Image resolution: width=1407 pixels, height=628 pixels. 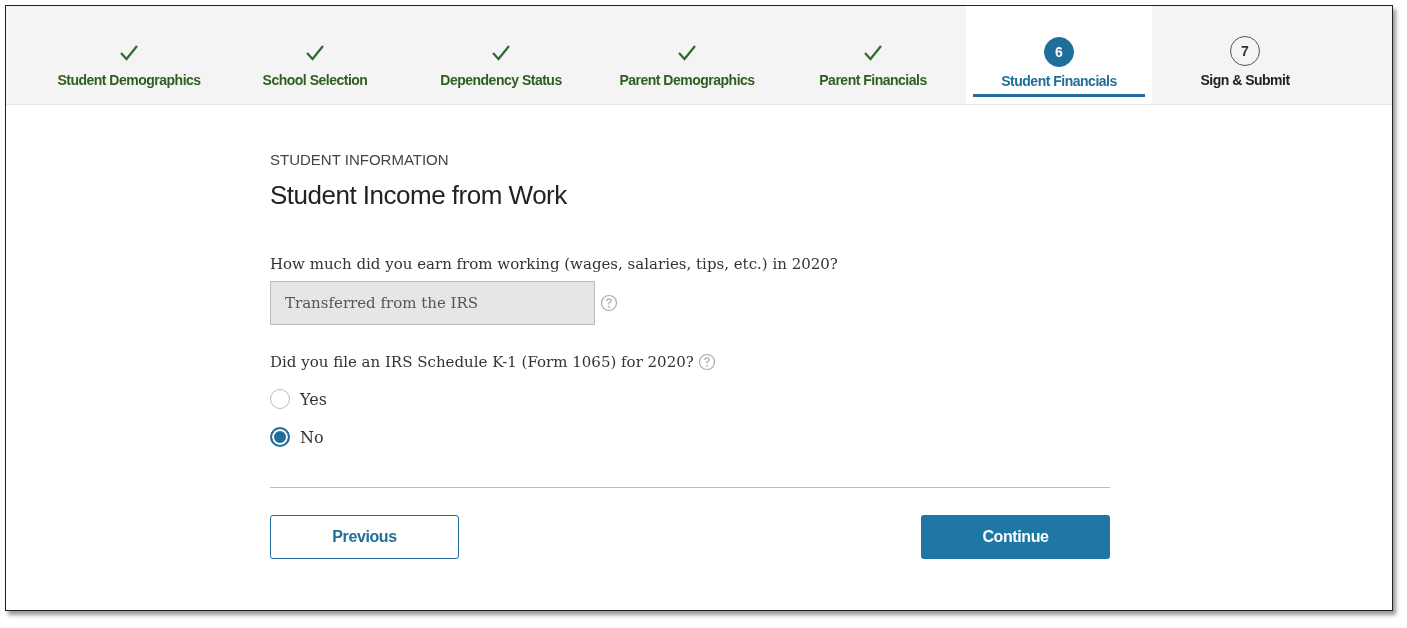 What do you see at coordinates (687, 66) in the screenshot?
I see `step-tab: Parent Demographics` at bounding box center [687, 66].